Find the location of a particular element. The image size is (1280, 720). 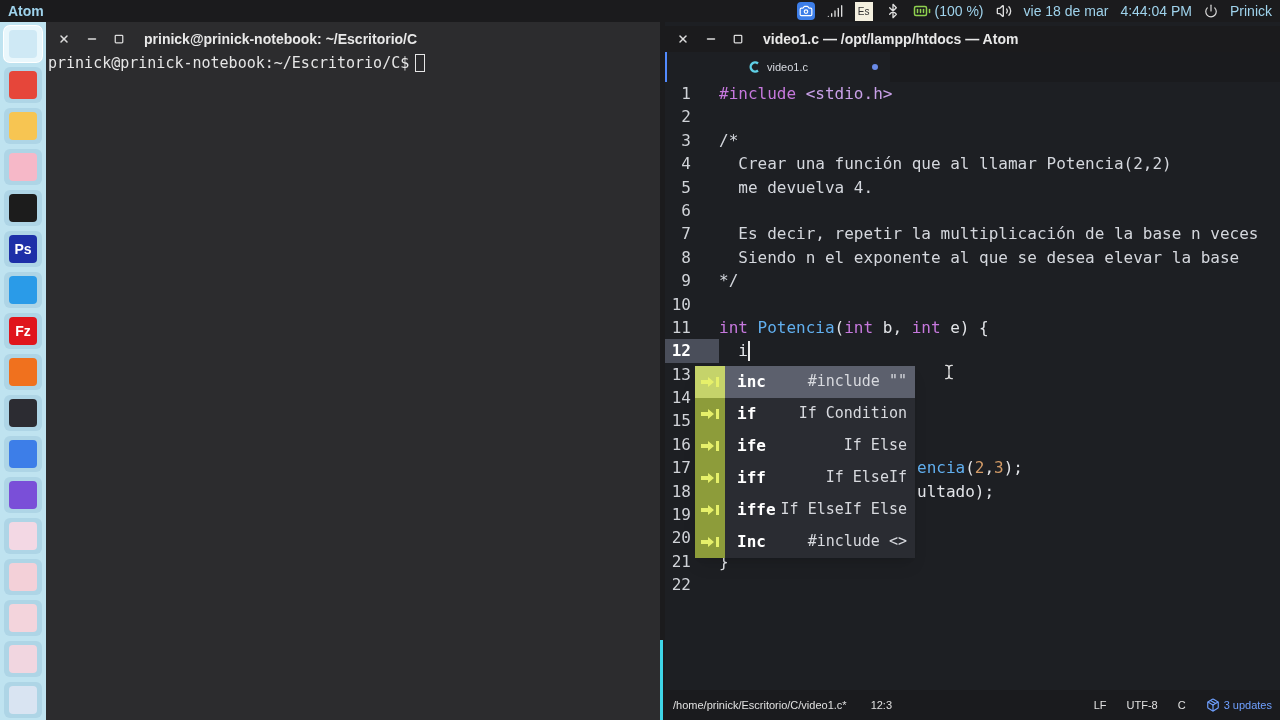

grammar: C is located at coordinates (1181, 705).